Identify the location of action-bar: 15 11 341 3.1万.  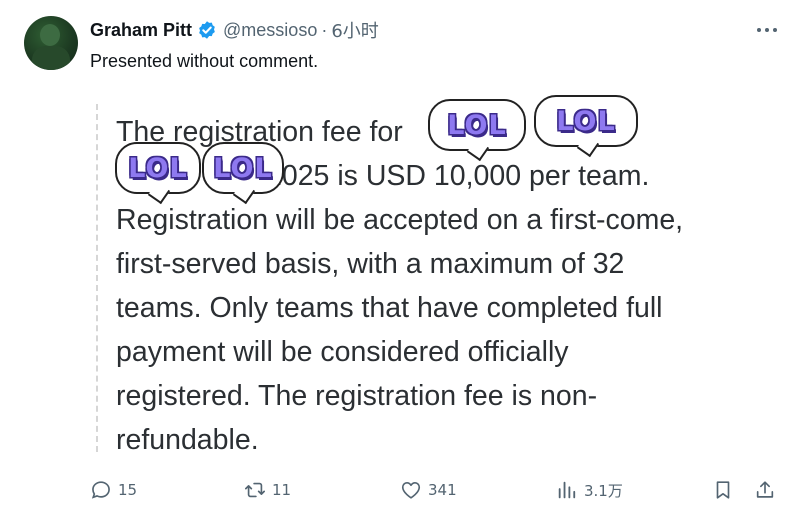
(435, 493).